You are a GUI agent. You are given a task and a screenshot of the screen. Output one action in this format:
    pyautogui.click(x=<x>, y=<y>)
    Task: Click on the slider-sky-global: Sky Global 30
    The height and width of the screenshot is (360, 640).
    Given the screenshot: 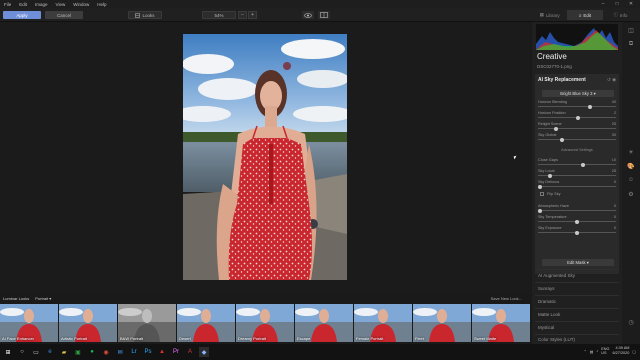 What is the action you would take?
    pyautogui.click(x=577, y=137)
    